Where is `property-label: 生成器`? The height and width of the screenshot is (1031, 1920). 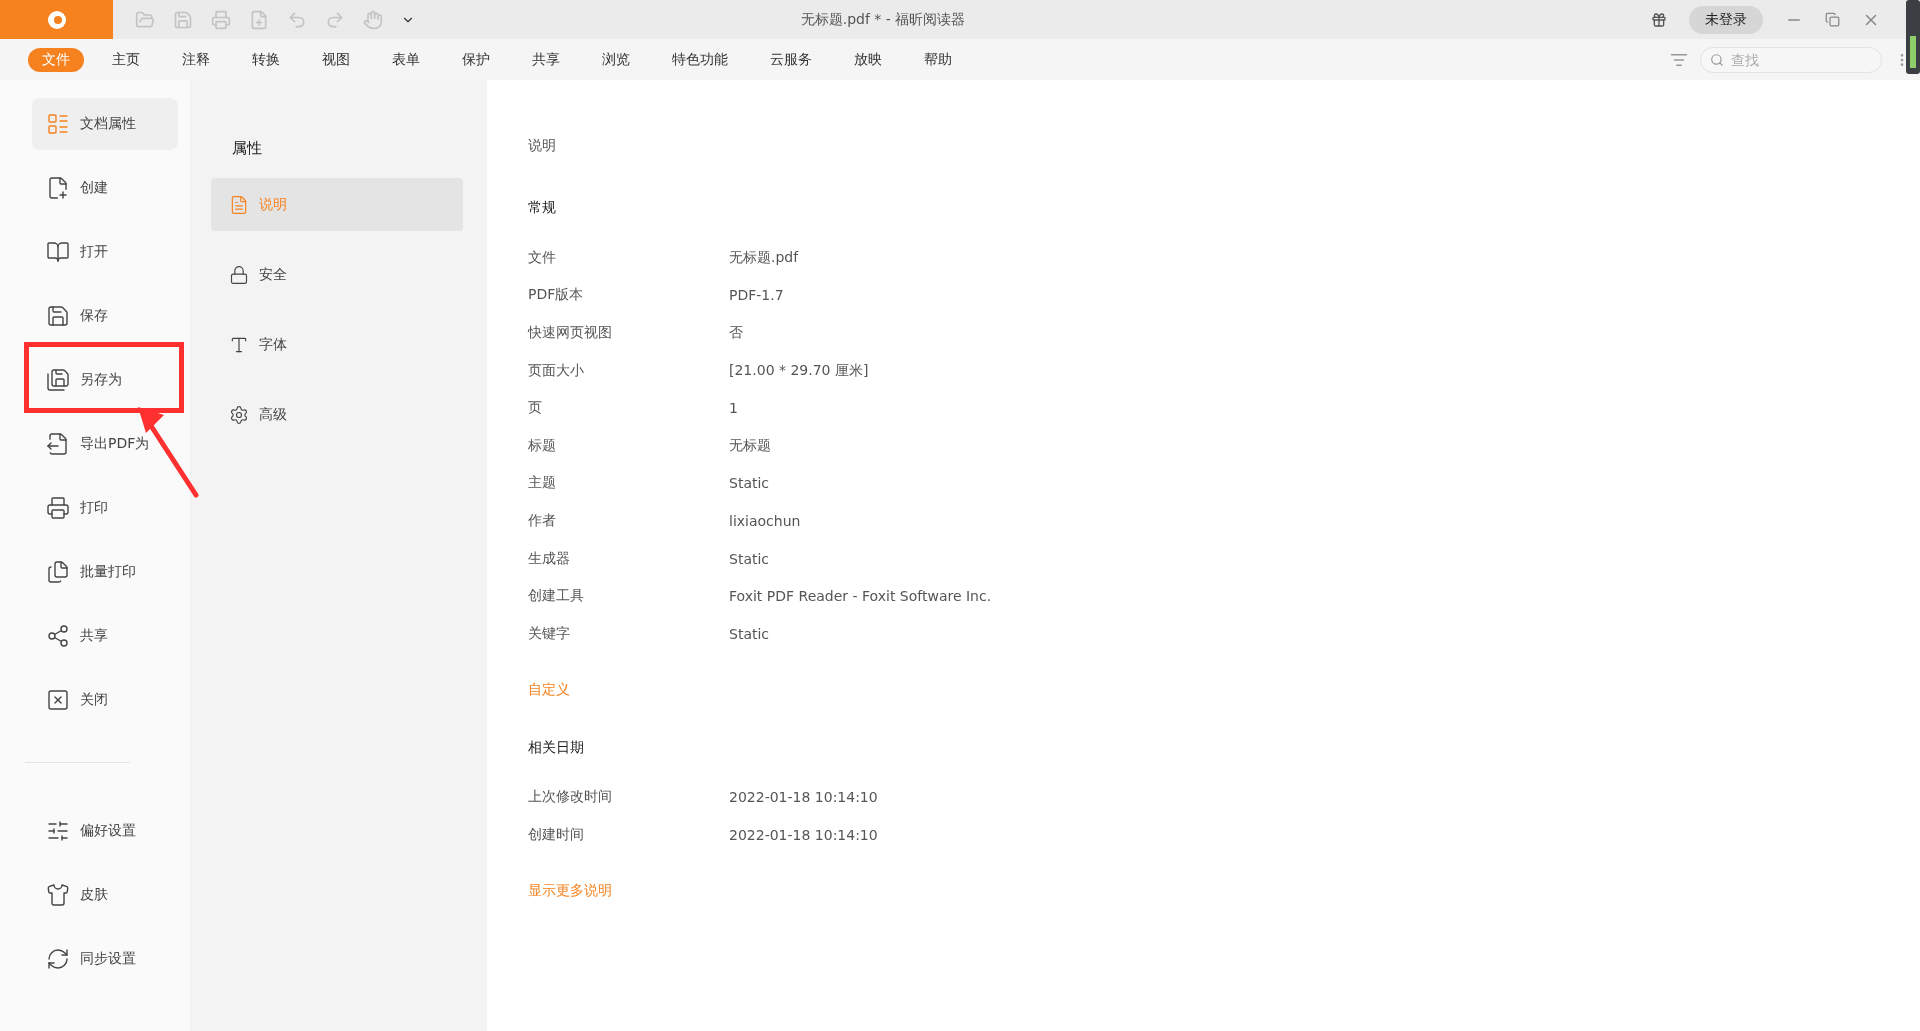 property-label: 生成器 is located at coordinates (549, 558).